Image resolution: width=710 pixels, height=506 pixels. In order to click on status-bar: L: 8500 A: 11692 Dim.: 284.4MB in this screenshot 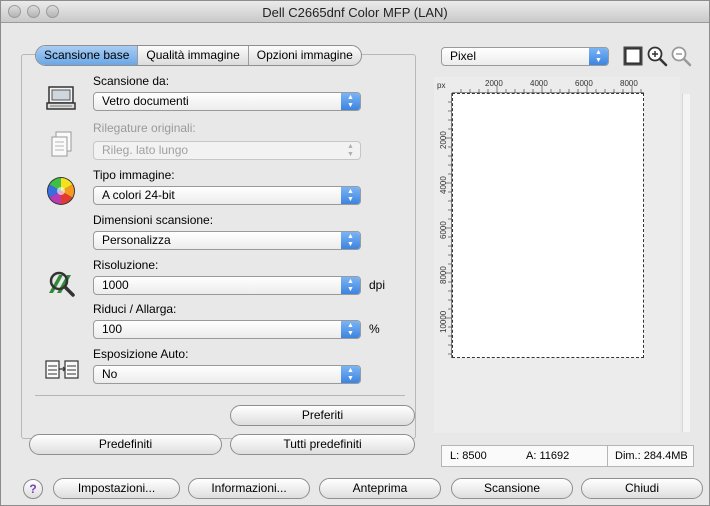, I will do `click(567, 456)`.